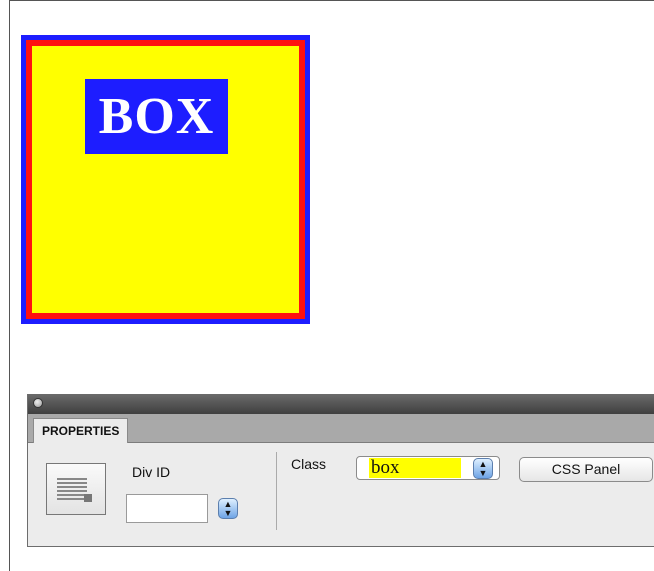 The height and width of the screenshot is (571, 654). What do you see at coordinates (341, 404) in the screenshot?
I see `panel-titlebar` at bounding box center [341, 404].